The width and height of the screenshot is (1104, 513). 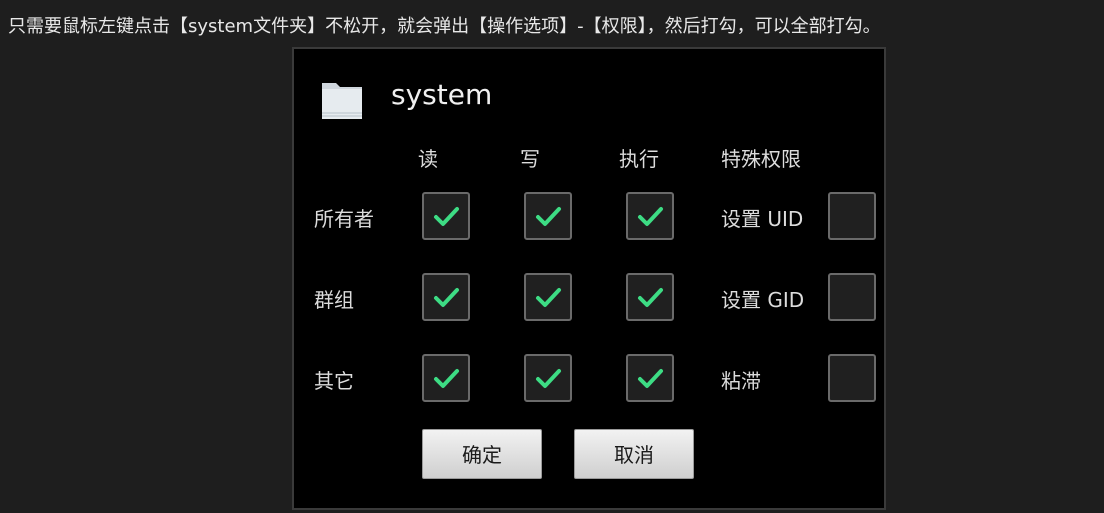 What do you see at coordinates (763, 300) in the screenshot?
I see `special-label-setgid: 设置 GID` at bounding box center [763, 300].